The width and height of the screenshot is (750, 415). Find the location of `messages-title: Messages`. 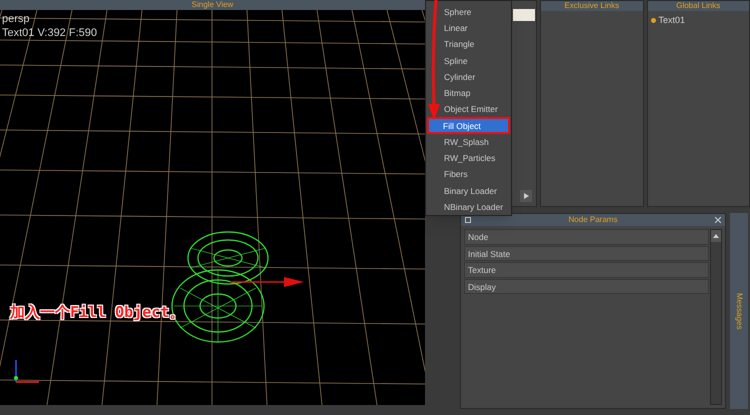

messages-title: Messages is located at coordinates (739, 311).